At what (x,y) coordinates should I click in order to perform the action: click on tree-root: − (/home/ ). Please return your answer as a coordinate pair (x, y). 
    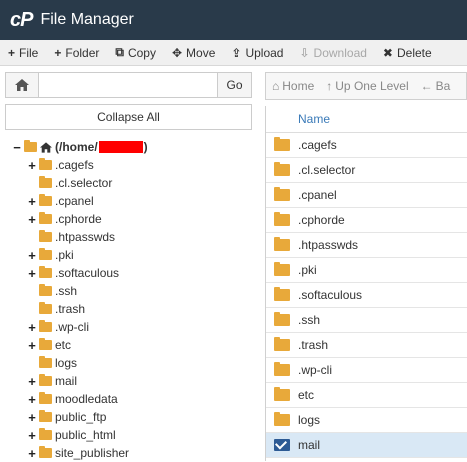
    Looking at the image, I should click on (80, 147).